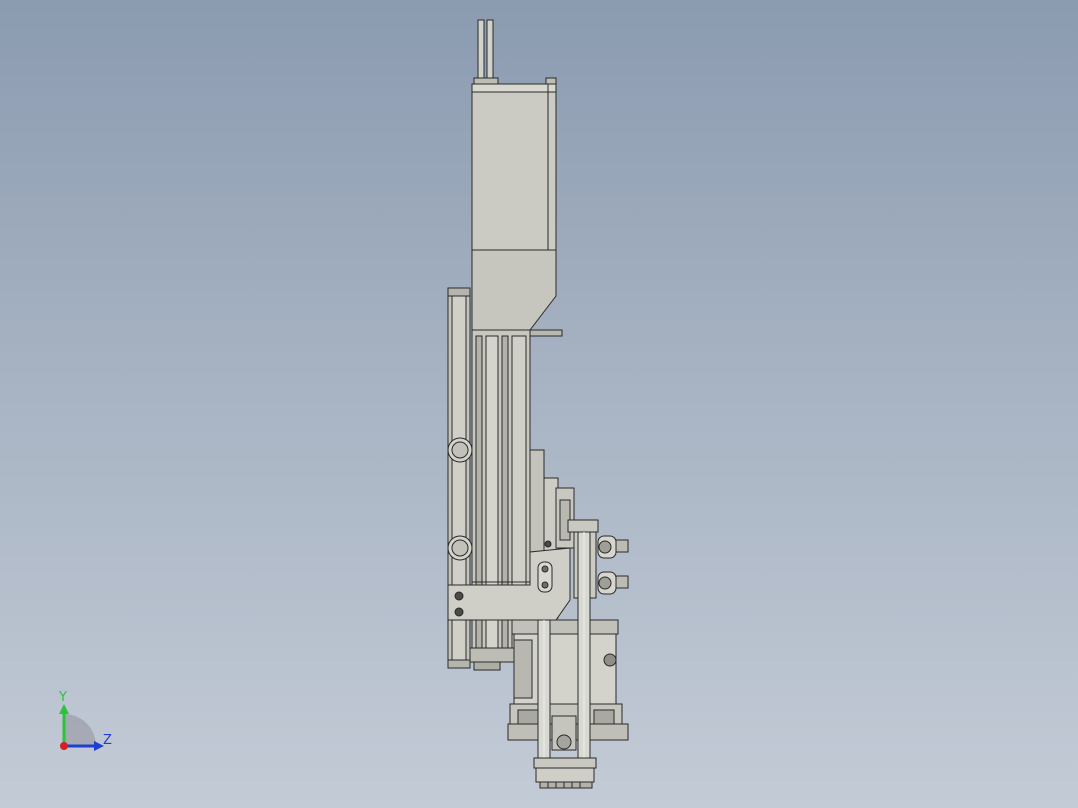  Describe the element at coordinates (564, 733) in the screenshot. I see `gripper-jaws` at that location.